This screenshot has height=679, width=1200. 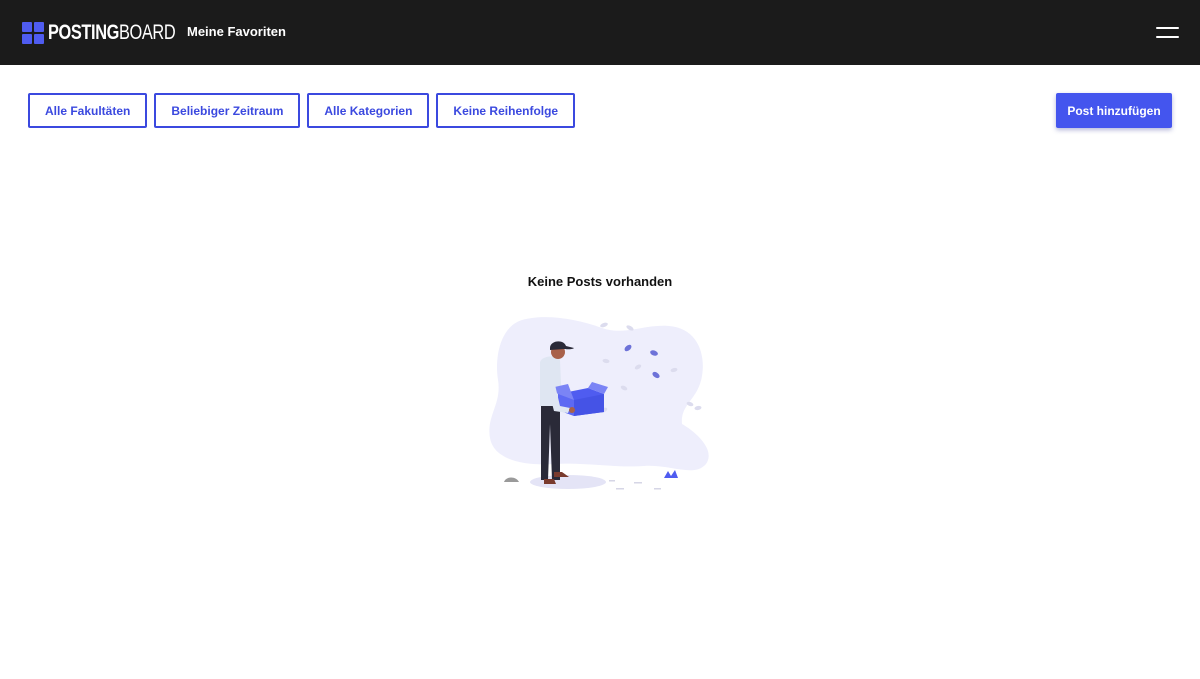 I want to click on posting-board-logo: POSTINGBOARD, so click(x=116, y=32).